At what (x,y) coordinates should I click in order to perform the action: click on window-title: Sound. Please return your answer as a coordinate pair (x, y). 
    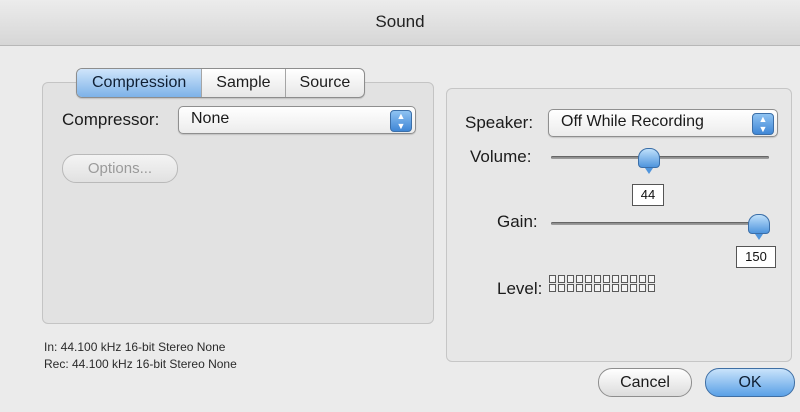
    Looking at the image, I should click on (400, 21).